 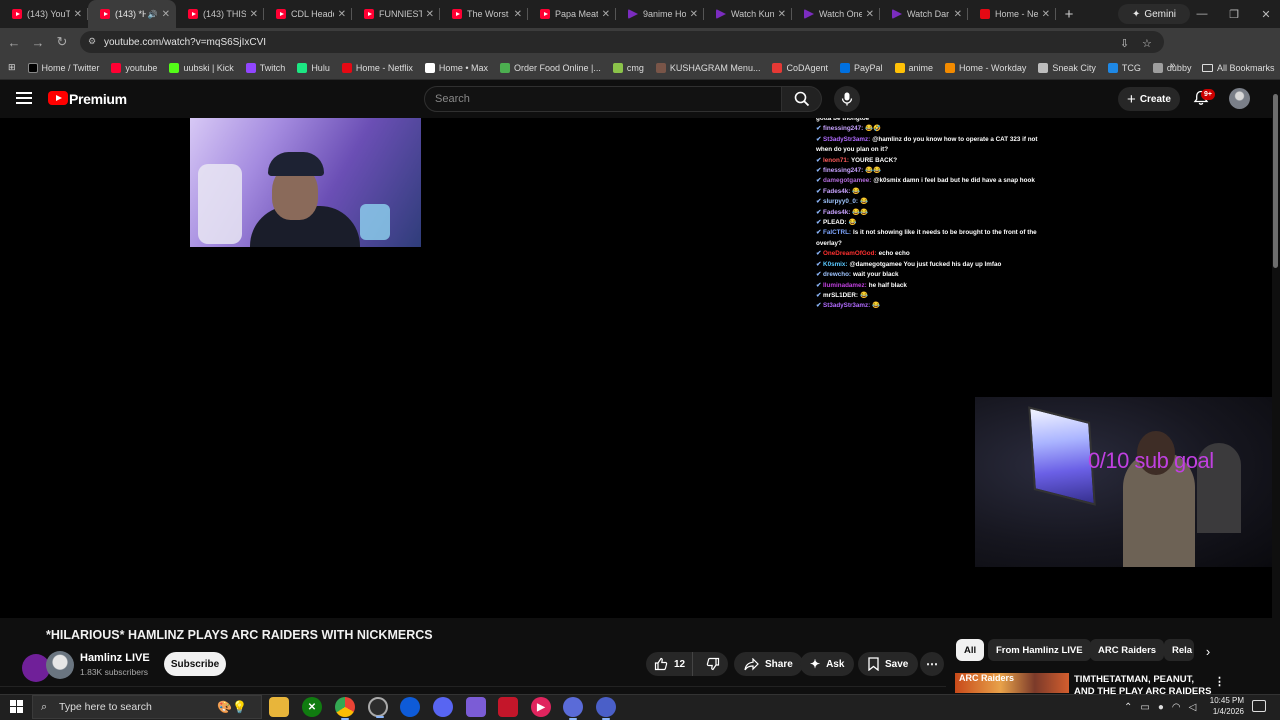 I want to click on search-button, so click(x=802, y=99).